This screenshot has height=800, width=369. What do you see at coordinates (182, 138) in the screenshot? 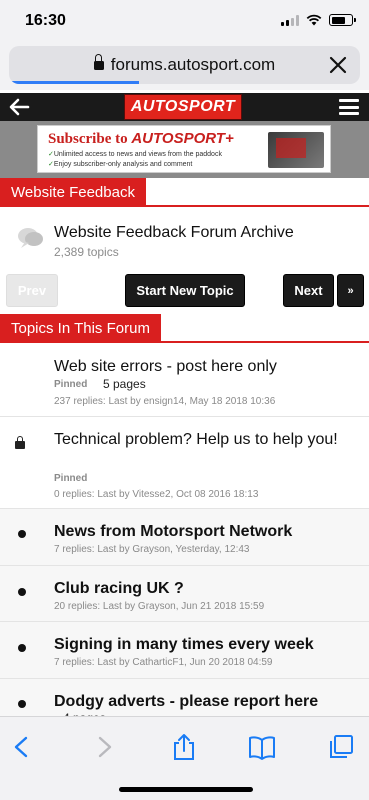
I see `ad-title-brand: AUTOSPORT+` at bounding box center [182, 138].